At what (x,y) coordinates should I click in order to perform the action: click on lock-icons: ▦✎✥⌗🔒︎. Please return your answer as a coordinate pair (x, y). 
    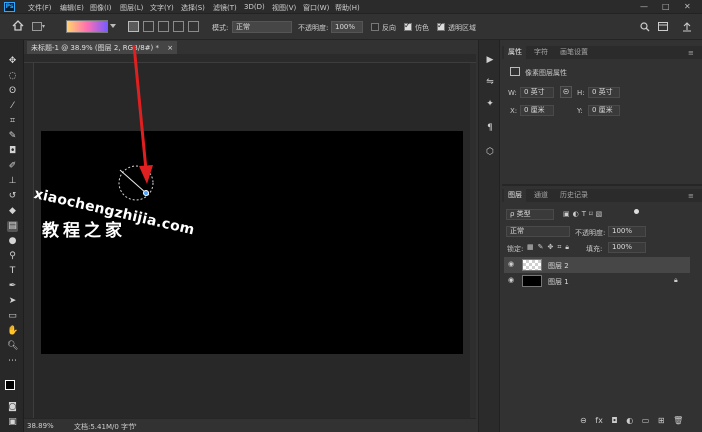
    Looking at the image, I should click on (550, 247).